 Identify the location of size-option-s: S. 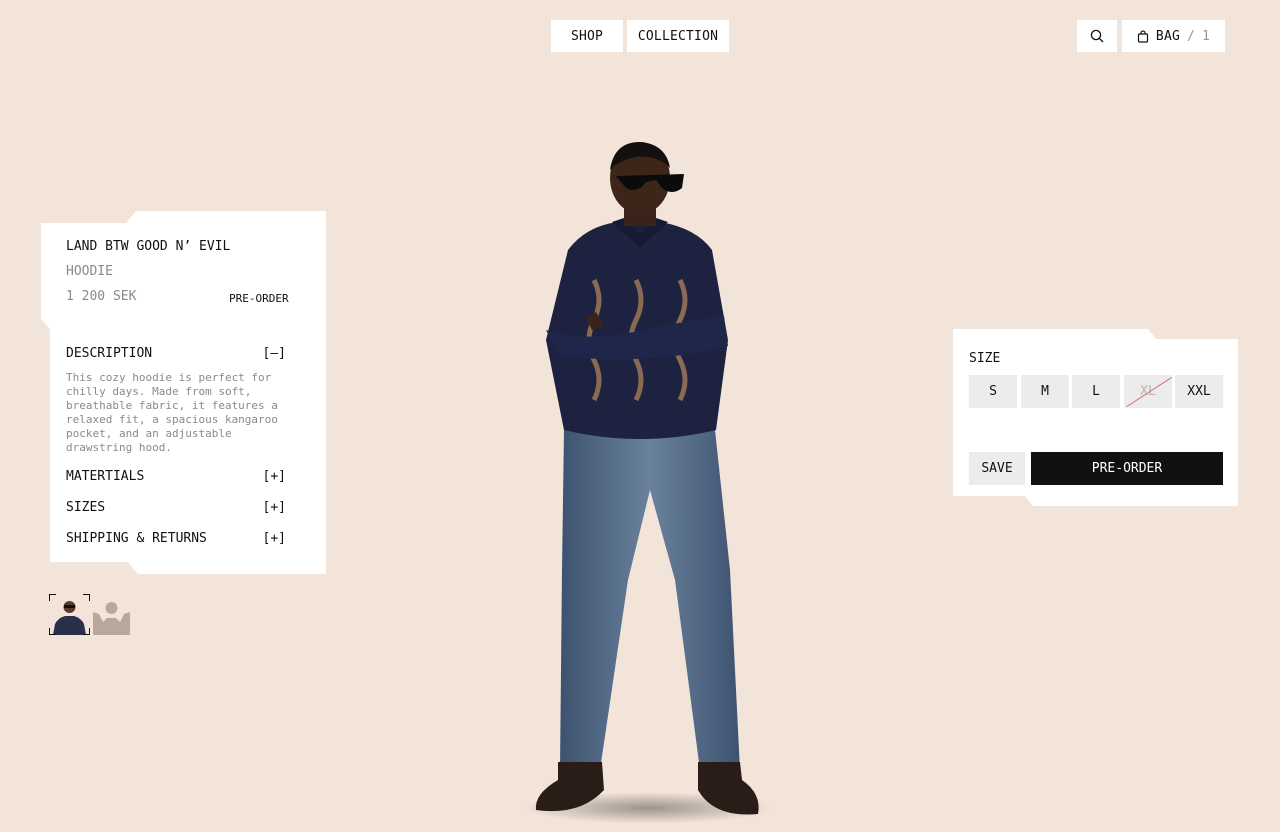
(993, 391).